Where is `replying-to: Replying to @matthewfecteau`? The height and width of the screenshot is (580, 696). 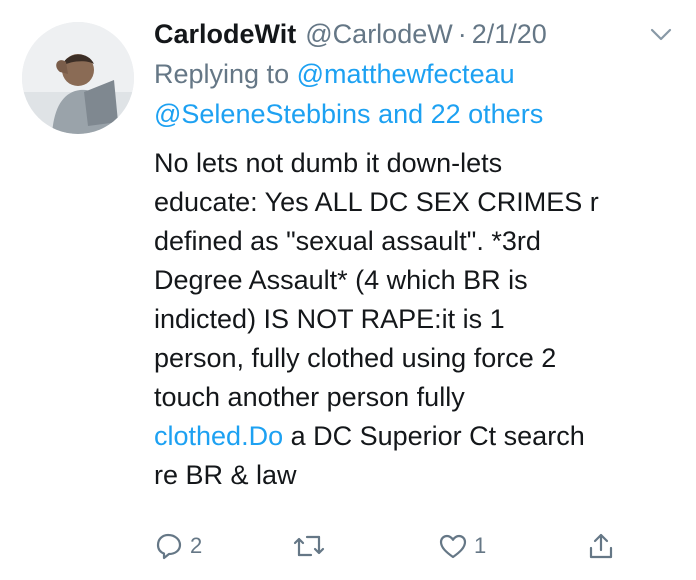
replying-to: Replying to @matthewfecteau is located at coordinates (414, 74).